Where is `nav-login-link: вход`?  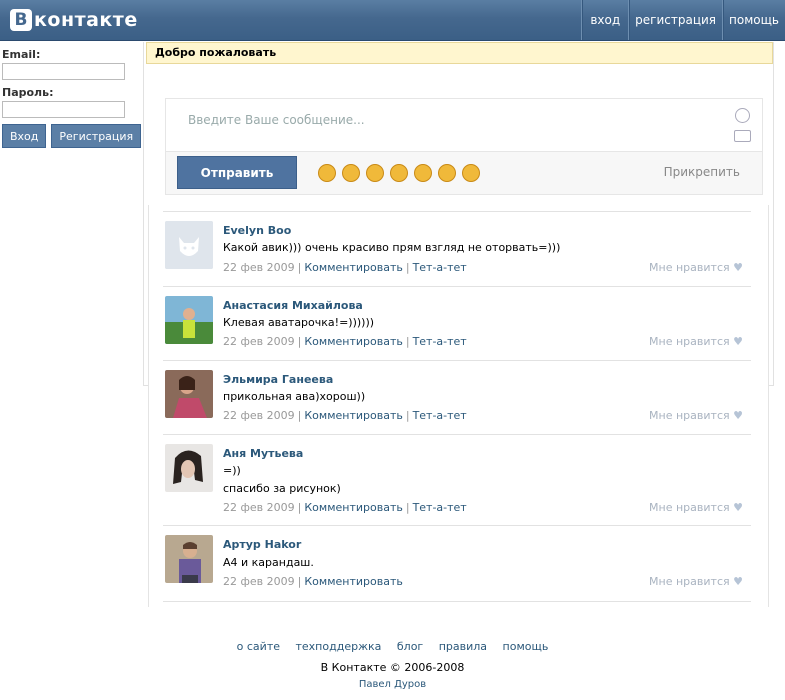
nav-login-link: вход is located at coordinates (604, 20).